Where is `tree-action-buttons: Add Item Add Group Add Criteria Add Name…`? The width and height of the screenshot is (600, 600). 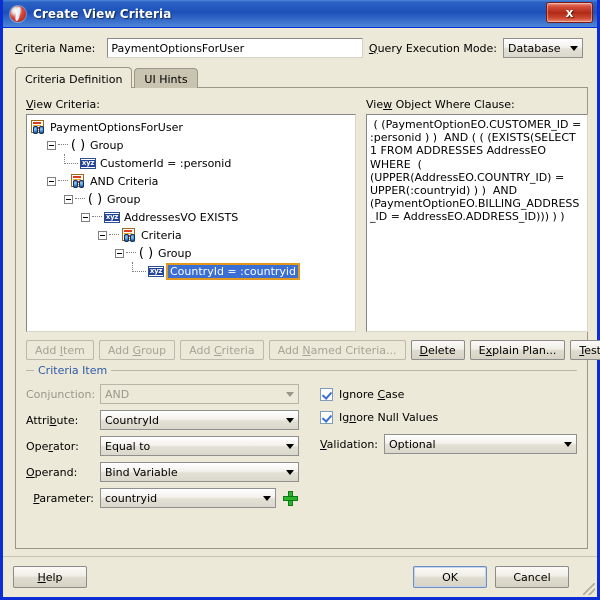
tree-action-buttons: Add Item Add Group Add Criteria Add Name… is located at coordinates (313, 350).